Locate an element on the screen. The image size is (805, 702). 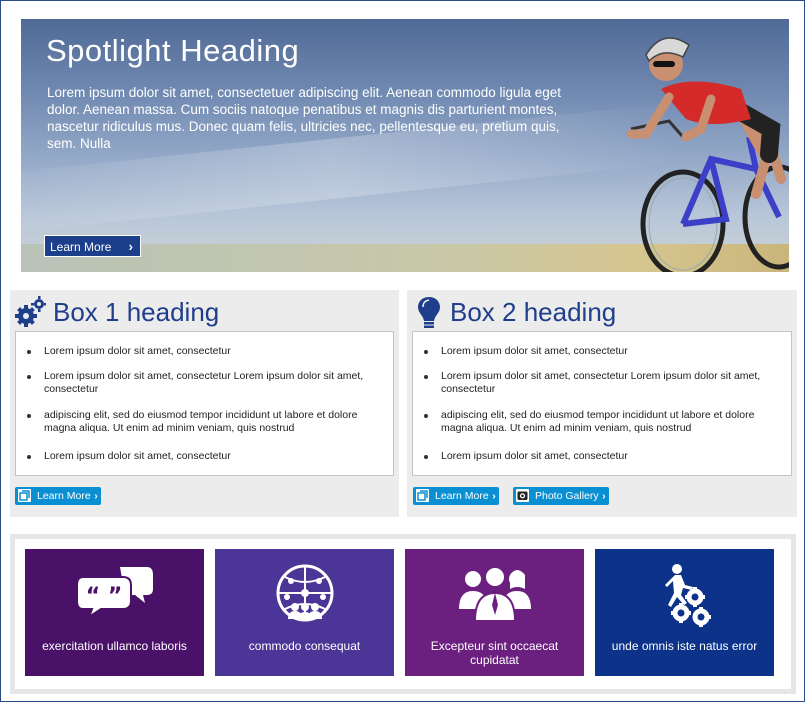
spotlight-title: Spotlight Heading is located at coordinates (173, 50).